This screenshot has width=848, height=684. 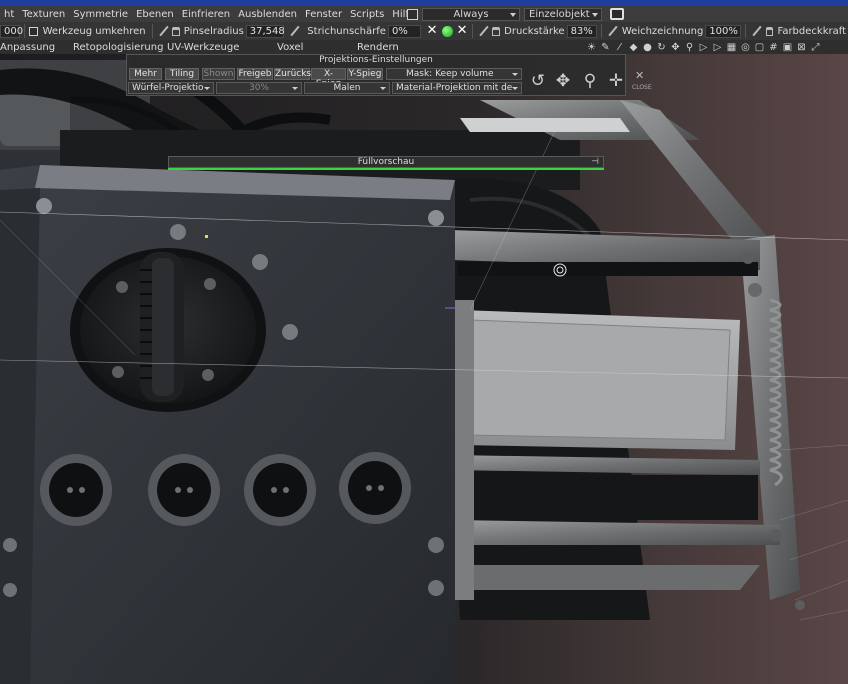 What do you see at coordinates (295, 31) in the screenshot?
I see `smudge-icon` at bounding box center [295, 31].